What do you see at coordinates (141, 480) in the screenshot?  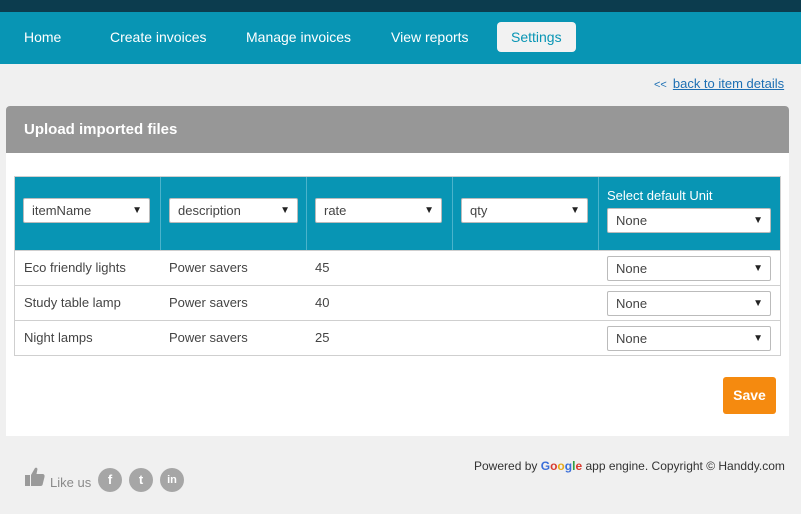 I see `twitter-icon: t` at bounding box center [141, 480].